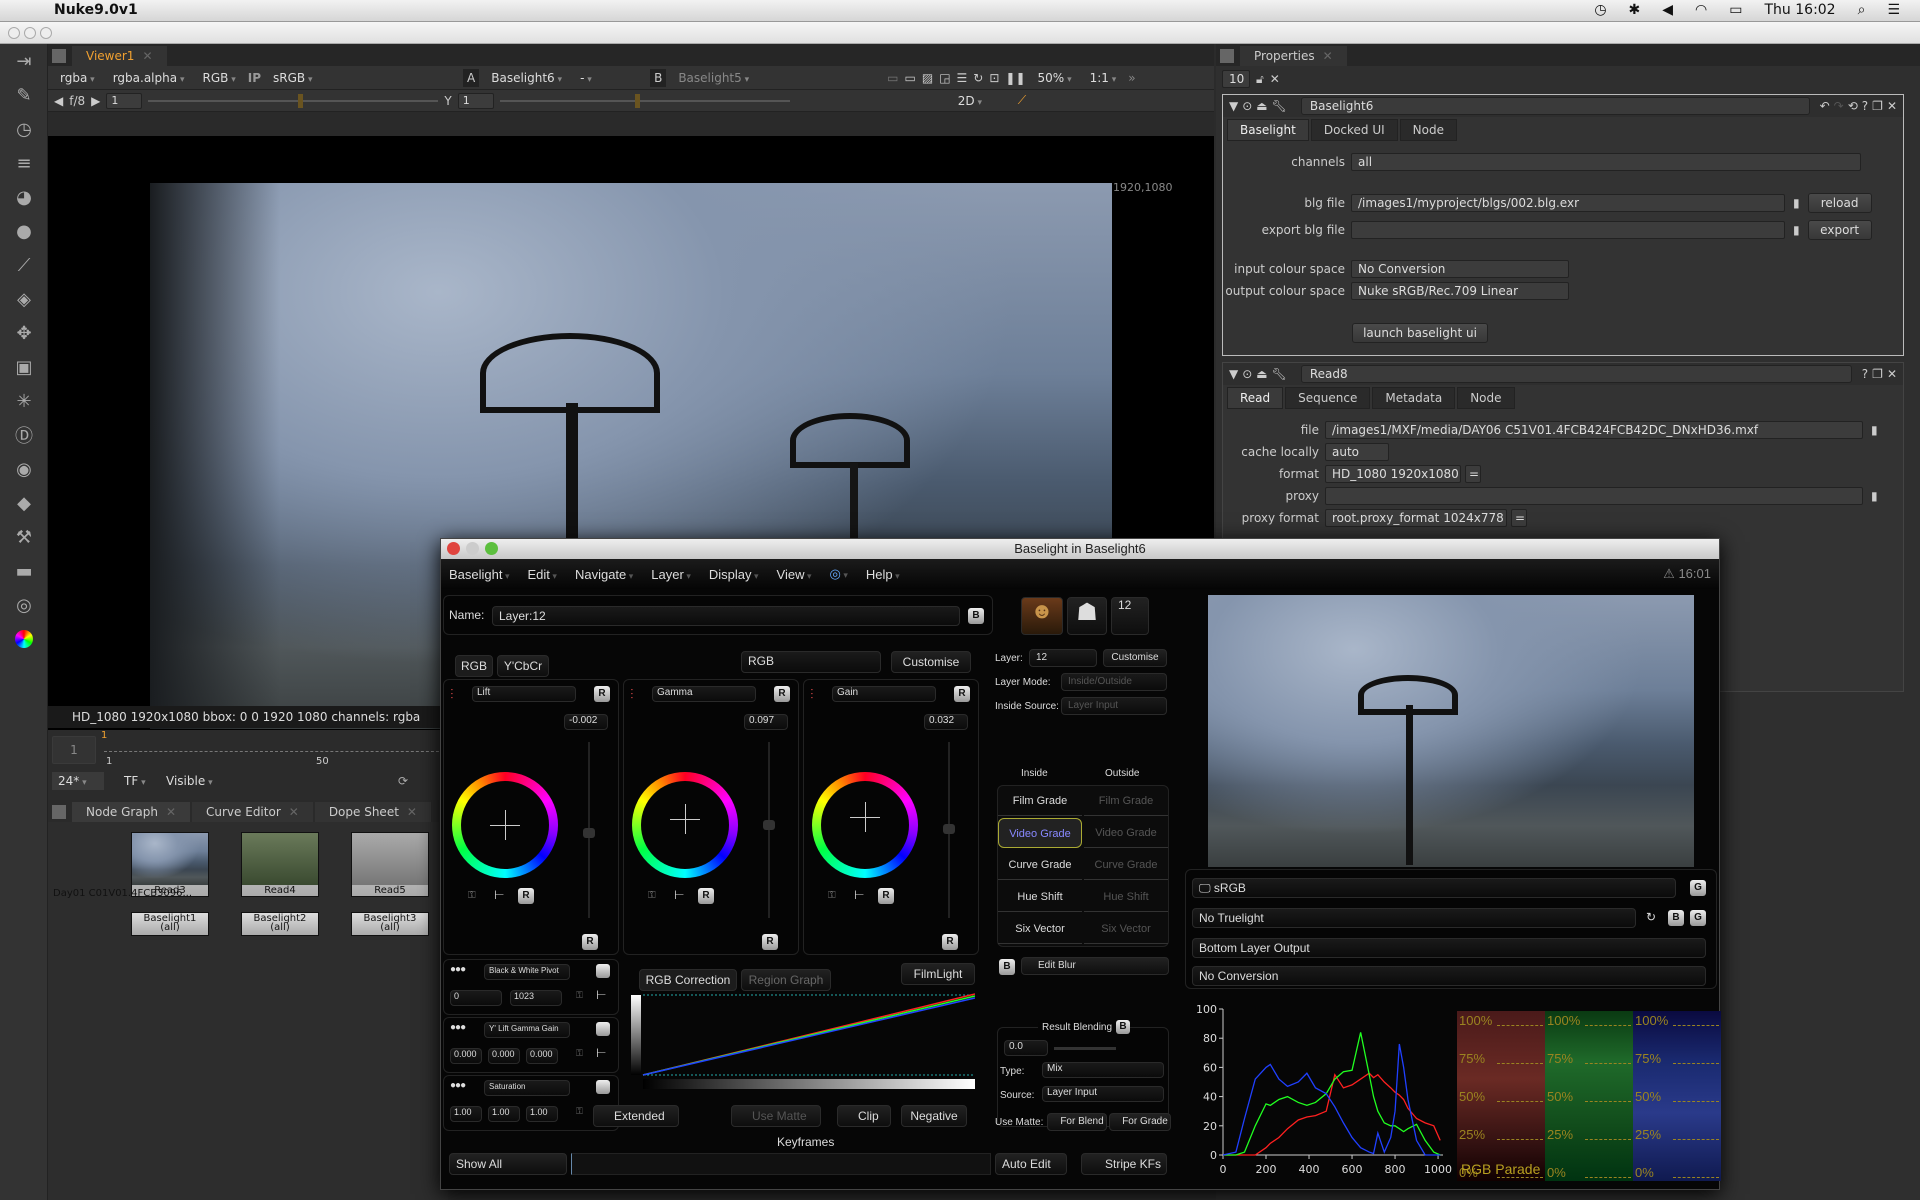  I want to click on menu-edit: Edit, so click(542, 574).